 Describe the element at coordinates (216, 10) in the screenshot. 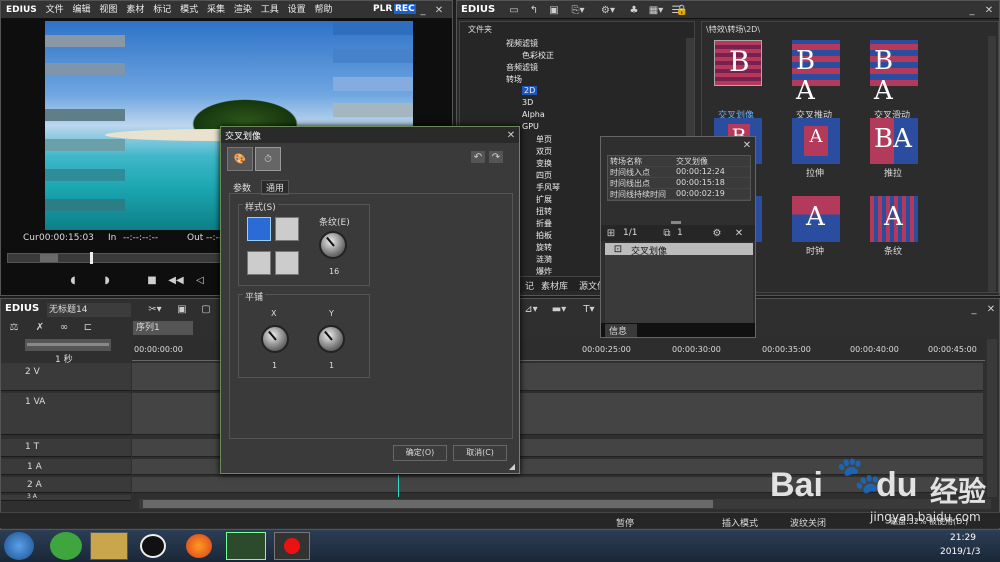

I see `menu-capture: 采集` at that location.